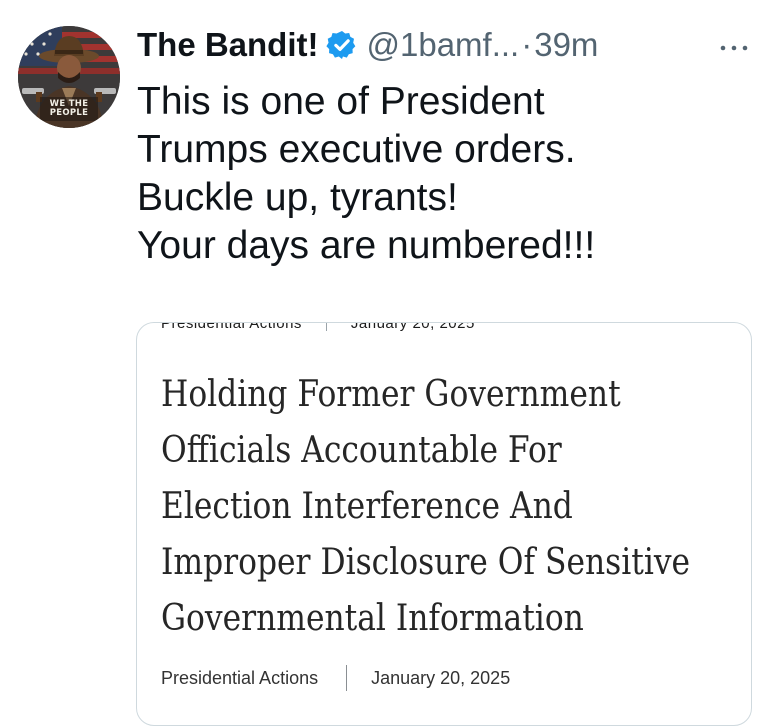 This screenshot has height=726, width=768. I want to click on avatar-caption-line2: PEOPLE, so click(69, 113).